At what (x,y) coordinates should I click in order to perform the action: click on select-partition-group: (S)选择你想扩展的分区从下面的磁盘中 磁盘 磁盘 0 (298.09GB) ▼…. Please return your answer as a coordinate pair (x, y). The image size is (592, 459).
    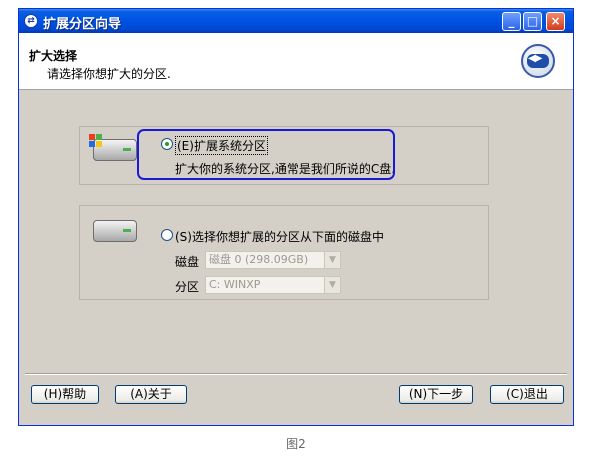
    Looking at the image, I should click on (284, 252).